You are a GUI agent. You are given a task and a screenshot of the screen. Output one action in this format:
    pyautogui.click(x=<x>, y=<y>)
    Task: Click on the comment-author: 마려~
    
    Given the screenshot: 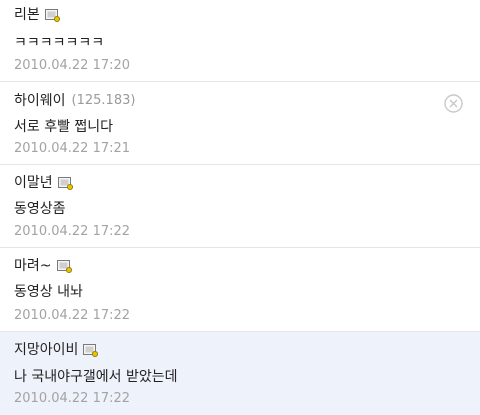 What is the action you would take?
    pyautogui.click(x=33, y=266)
    